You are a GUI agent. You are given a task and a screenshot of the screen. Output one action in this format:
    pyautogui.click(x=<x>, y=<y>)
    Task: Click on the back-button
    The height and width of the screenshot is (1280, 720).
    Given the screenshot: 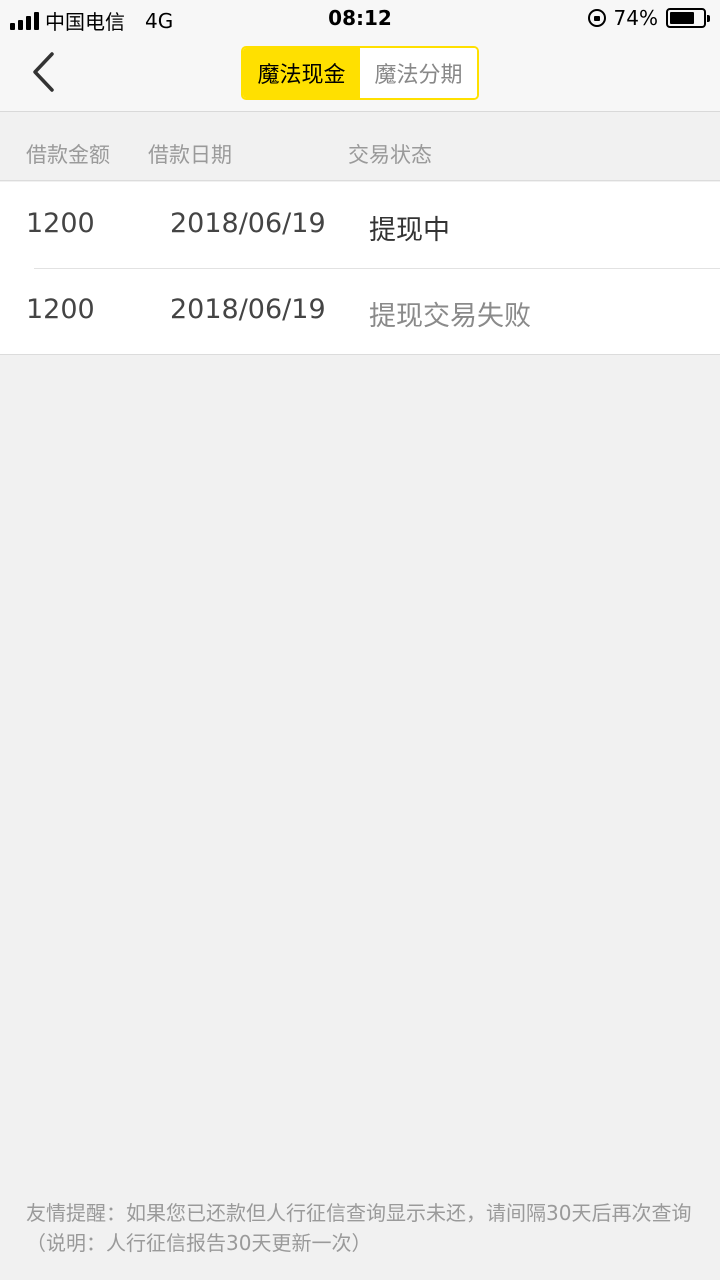 What is the action you would take?
    pyautogui.click(x=46, y=72)
    